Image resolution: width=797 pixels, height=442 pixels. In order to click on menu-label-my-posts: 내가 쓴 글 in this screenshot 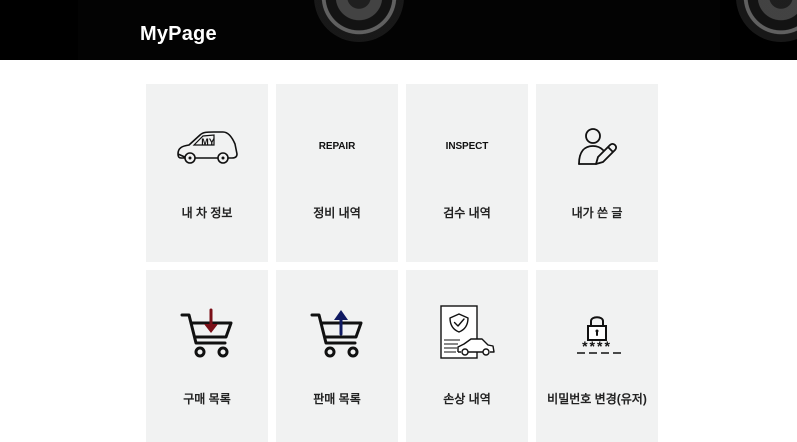, I will do `click(597, 213)`.